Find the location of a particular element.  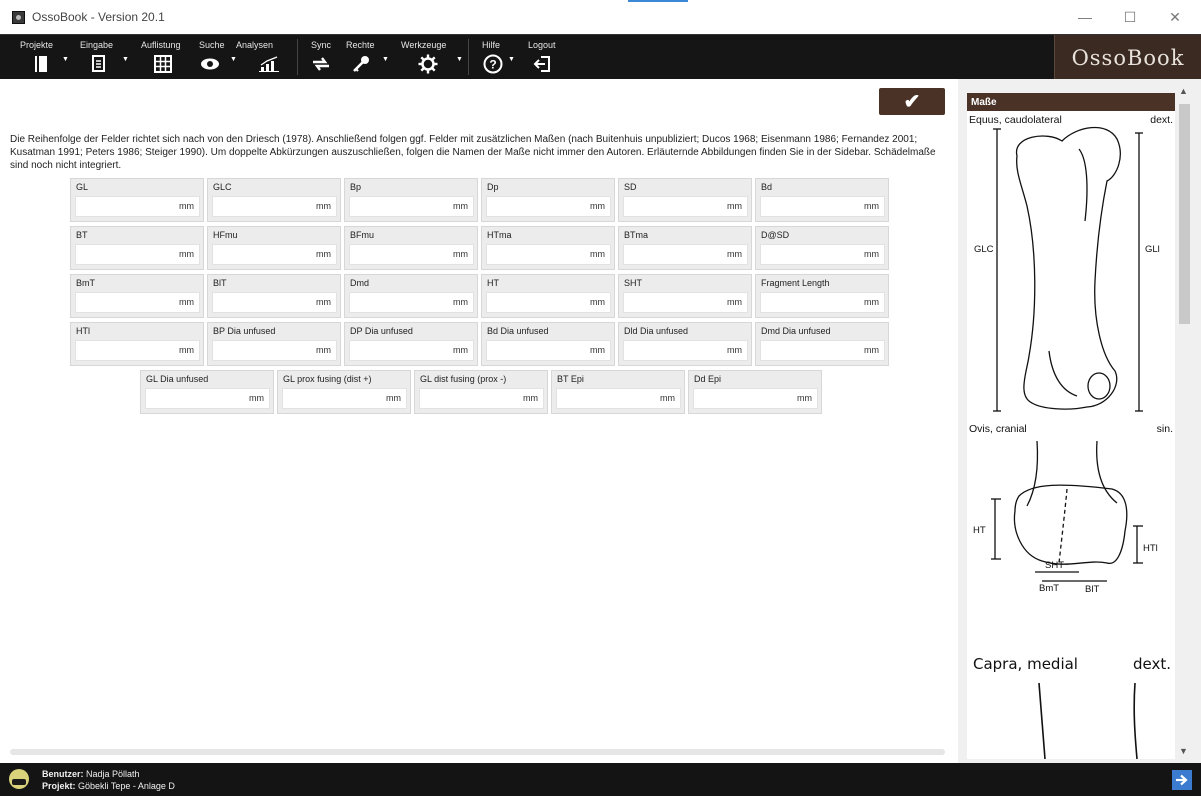

measurement-field: BT mm is located at coordinates (137, 248).